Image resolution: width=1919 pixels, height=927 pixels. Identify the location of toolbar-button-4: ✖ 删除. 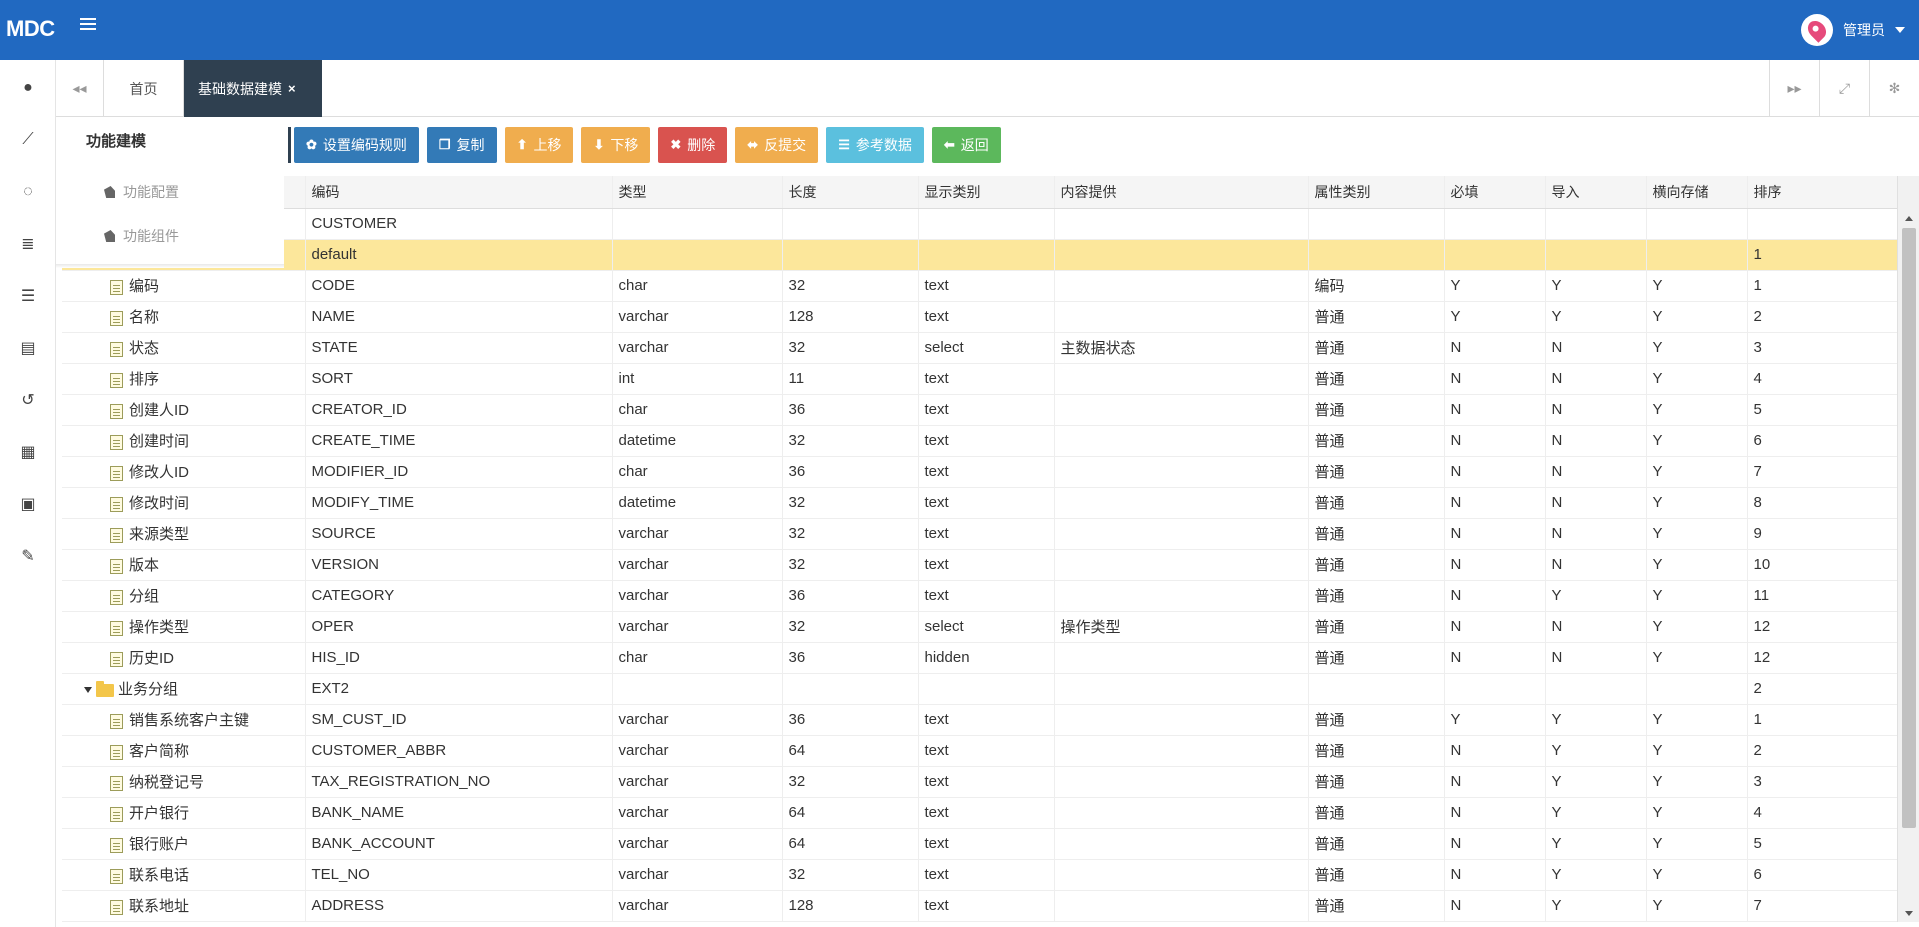
(693, 145).